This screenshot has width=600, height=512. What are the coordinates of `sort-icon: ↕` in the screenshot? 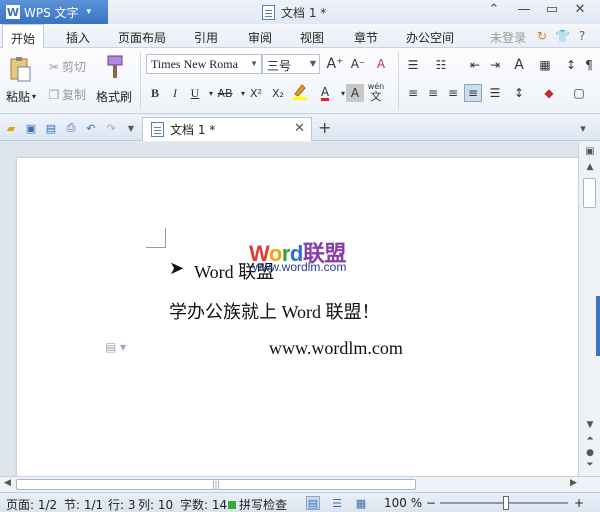 It's located at (571, 65).